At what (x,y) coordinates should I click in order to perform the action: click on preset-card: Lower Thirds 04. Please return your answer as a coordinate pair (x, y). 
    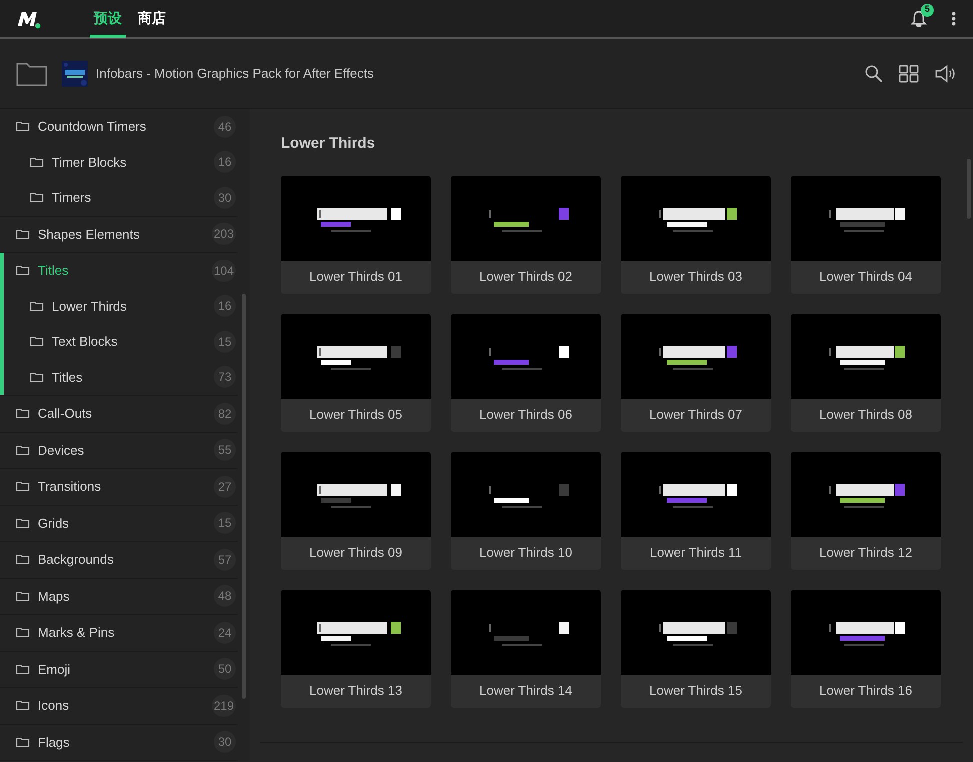
    Looking at the image, I should click on (866, 235).